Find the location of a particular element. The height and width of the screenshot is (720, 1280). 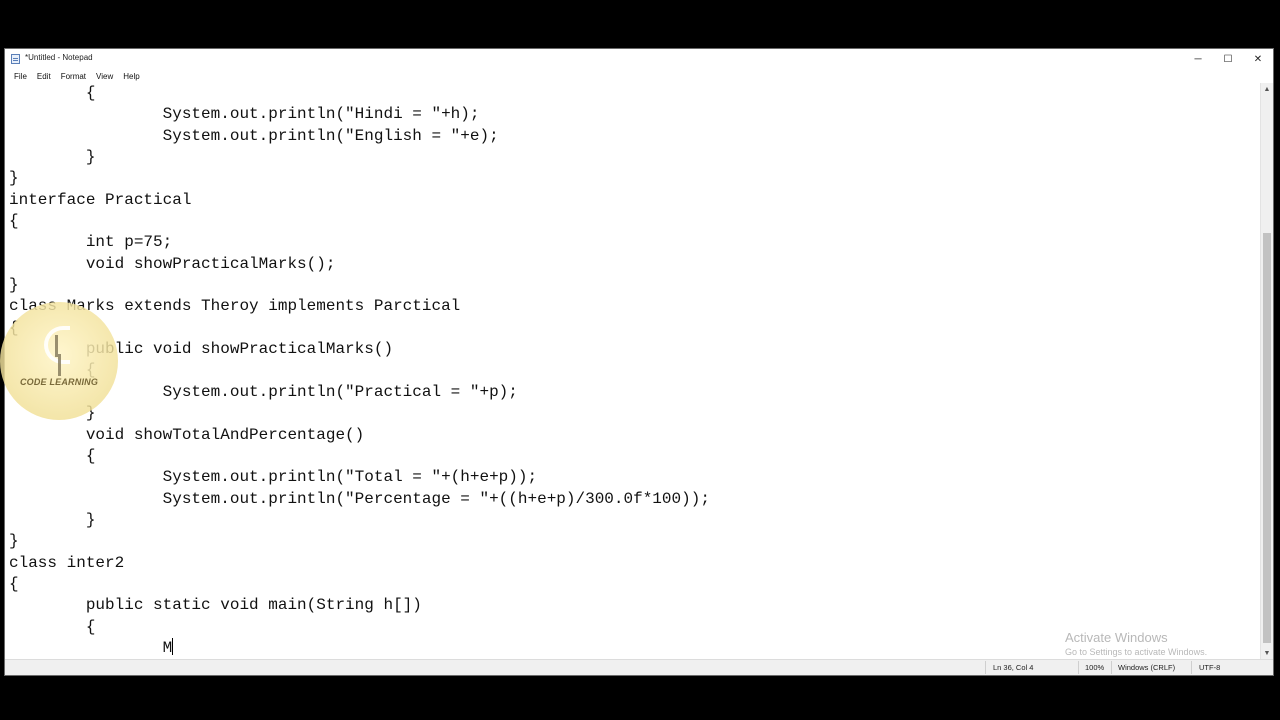

watermark-subtitle: Go to Settings to activate Windows. is located at coordinates (1136, 652).